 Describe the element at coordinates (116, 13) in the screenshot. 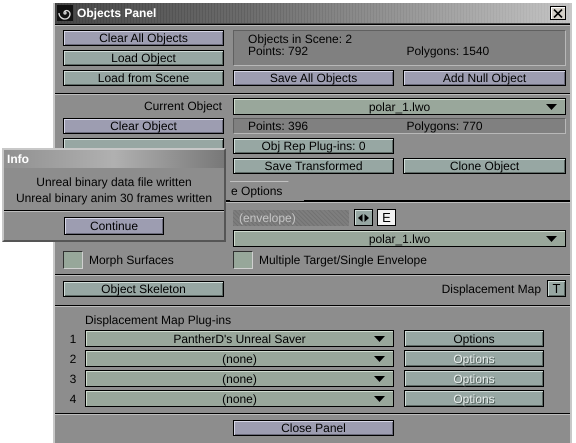

I see `window-title: Objects Panel` at that location.